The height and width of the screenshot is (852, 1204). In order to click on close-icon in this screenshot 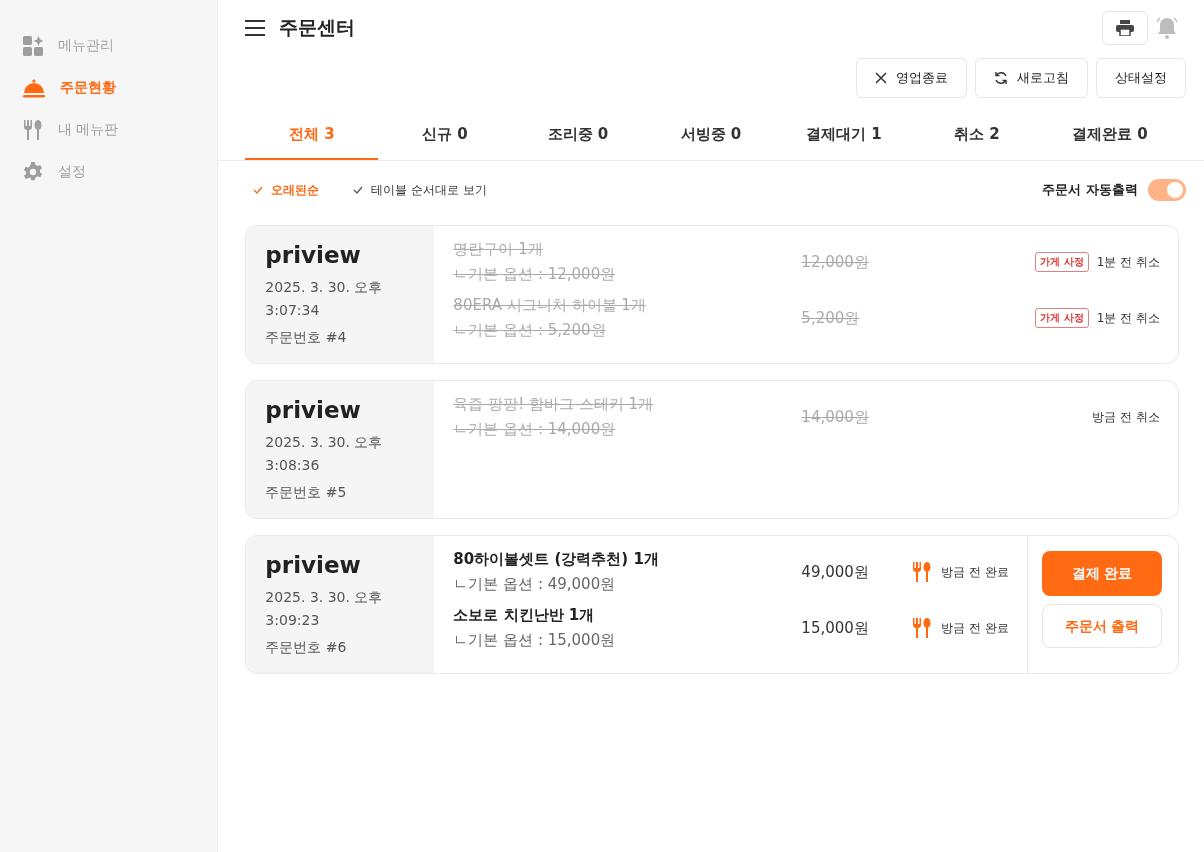, I will do `click(881, 78)`.